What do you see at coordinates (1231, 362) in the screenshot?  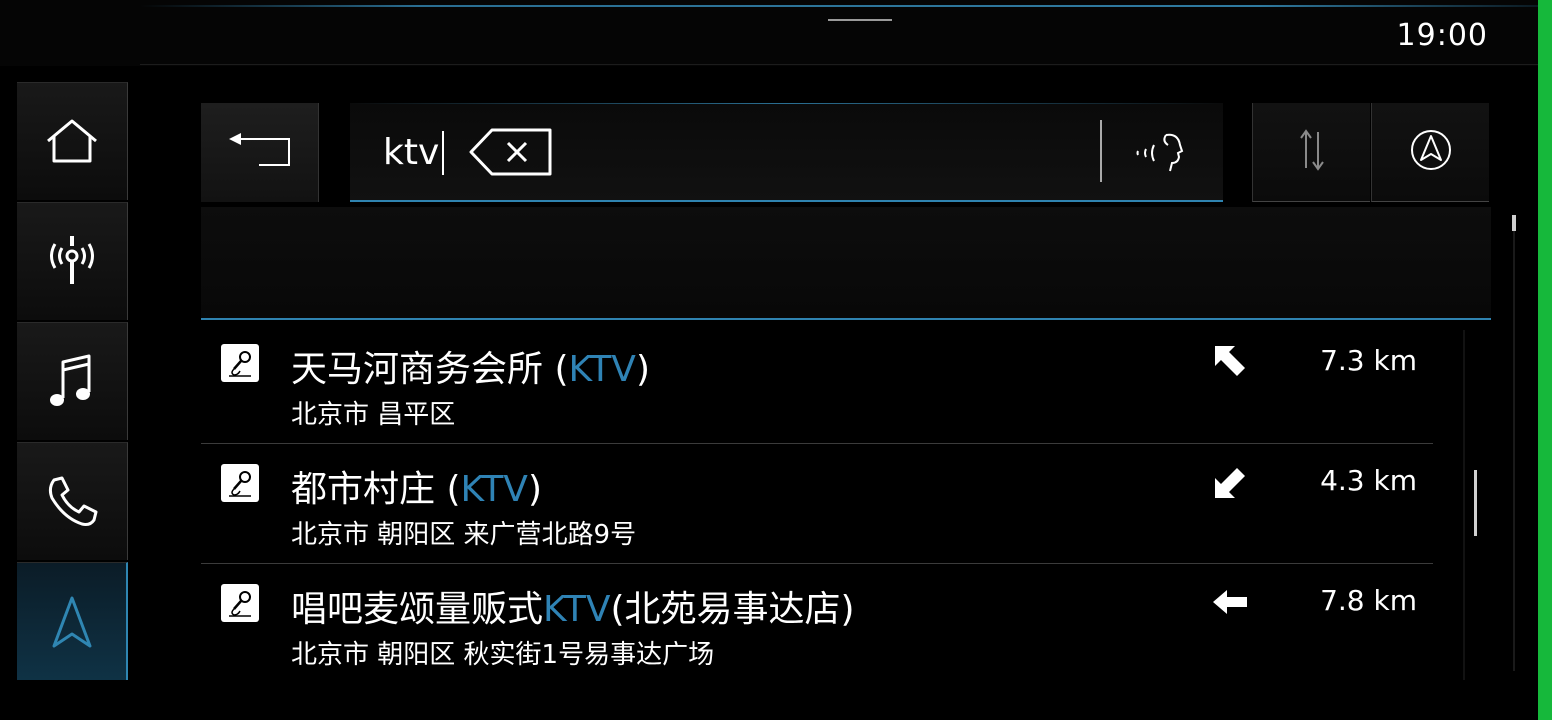 I see `direction-up-left-icon` at bounding box center [1231, 362].